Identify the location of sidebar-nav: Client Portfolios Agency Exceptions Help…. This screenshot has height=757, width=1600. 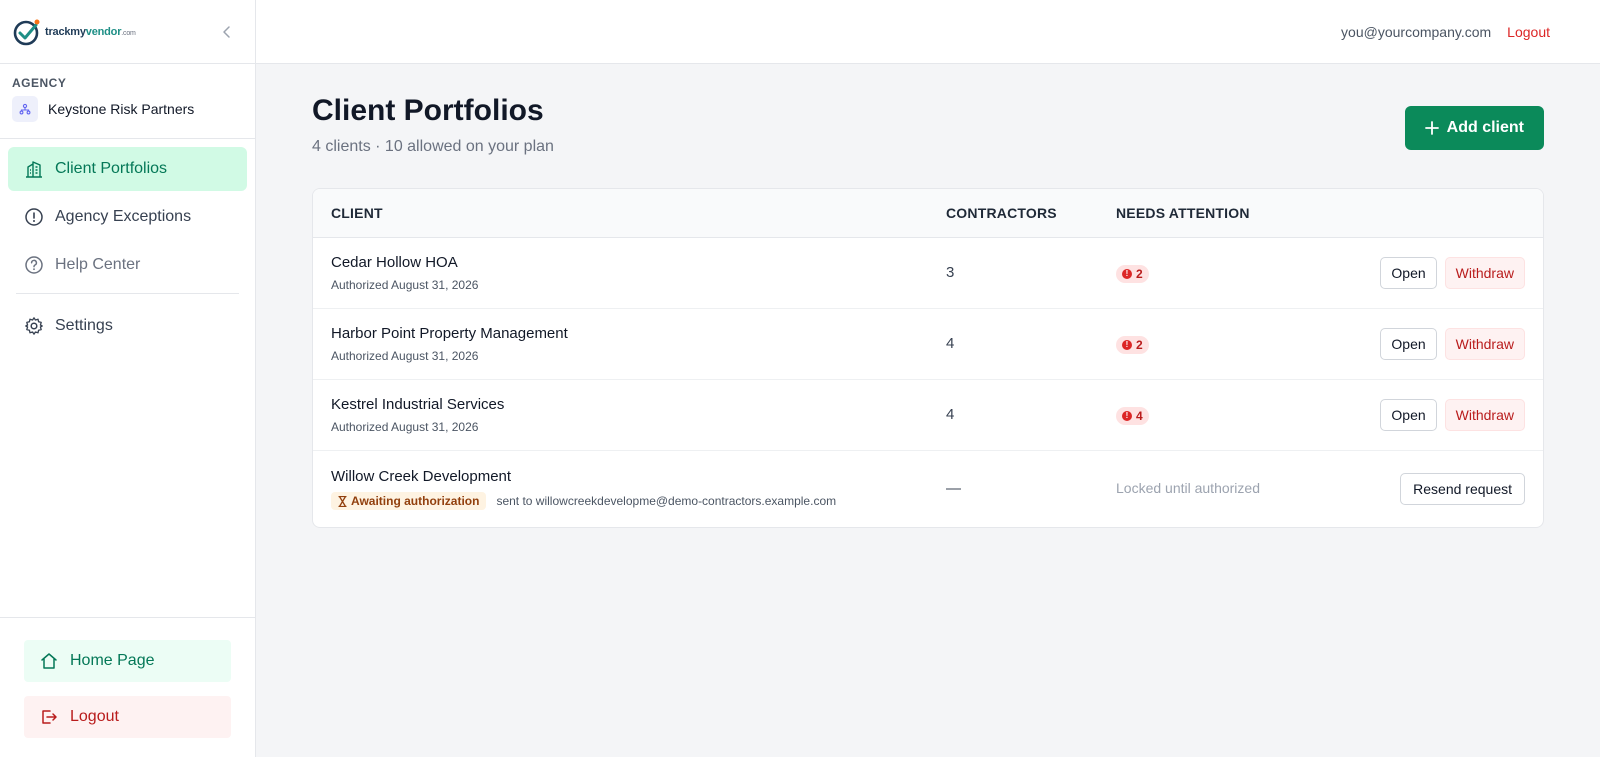
(127, 243).